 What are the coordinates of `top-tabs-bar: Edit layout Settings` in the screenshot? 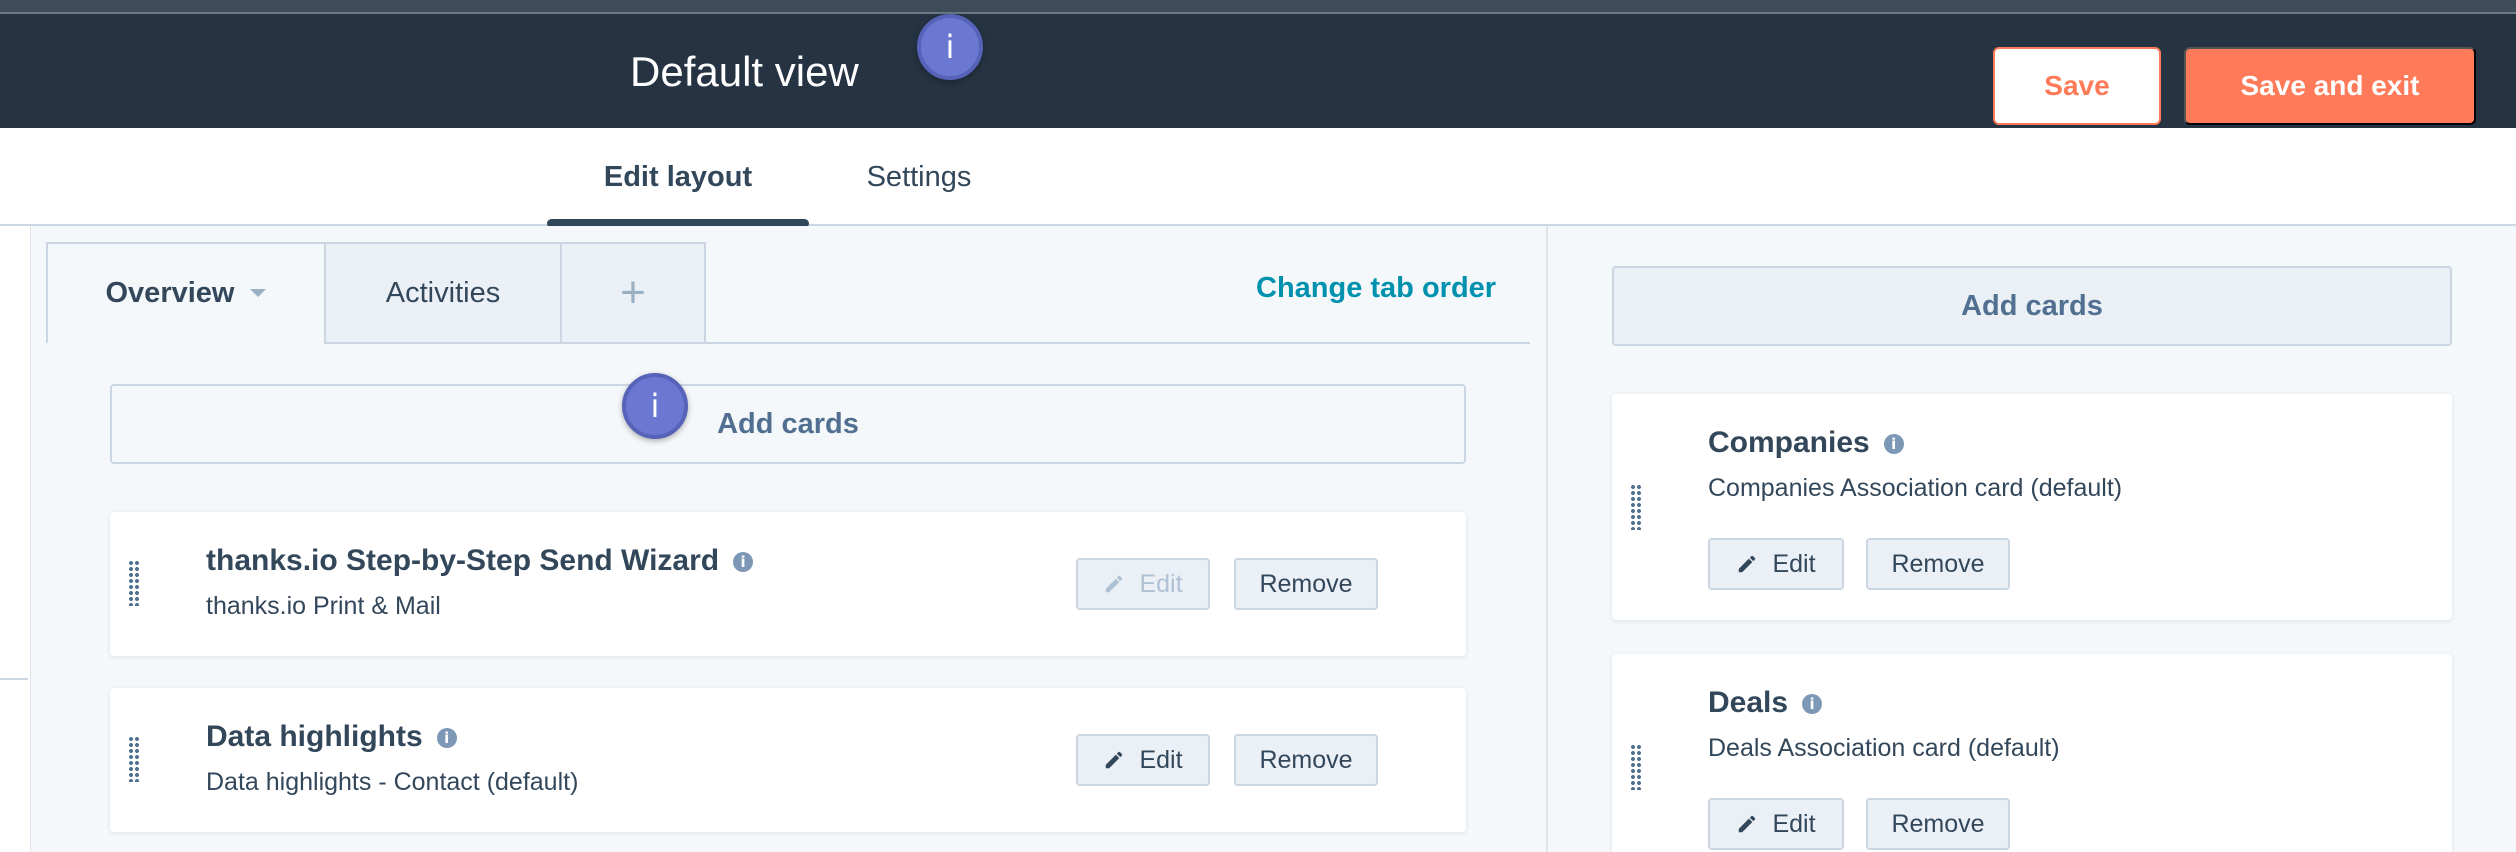 It's located at (1258, 178).